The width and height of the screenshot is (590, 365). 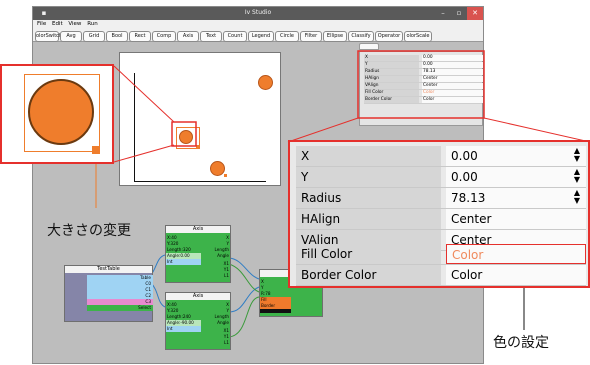 I want to click on zoom-prop-row-border-color: Border Color Color, so click(x=441, y=275).